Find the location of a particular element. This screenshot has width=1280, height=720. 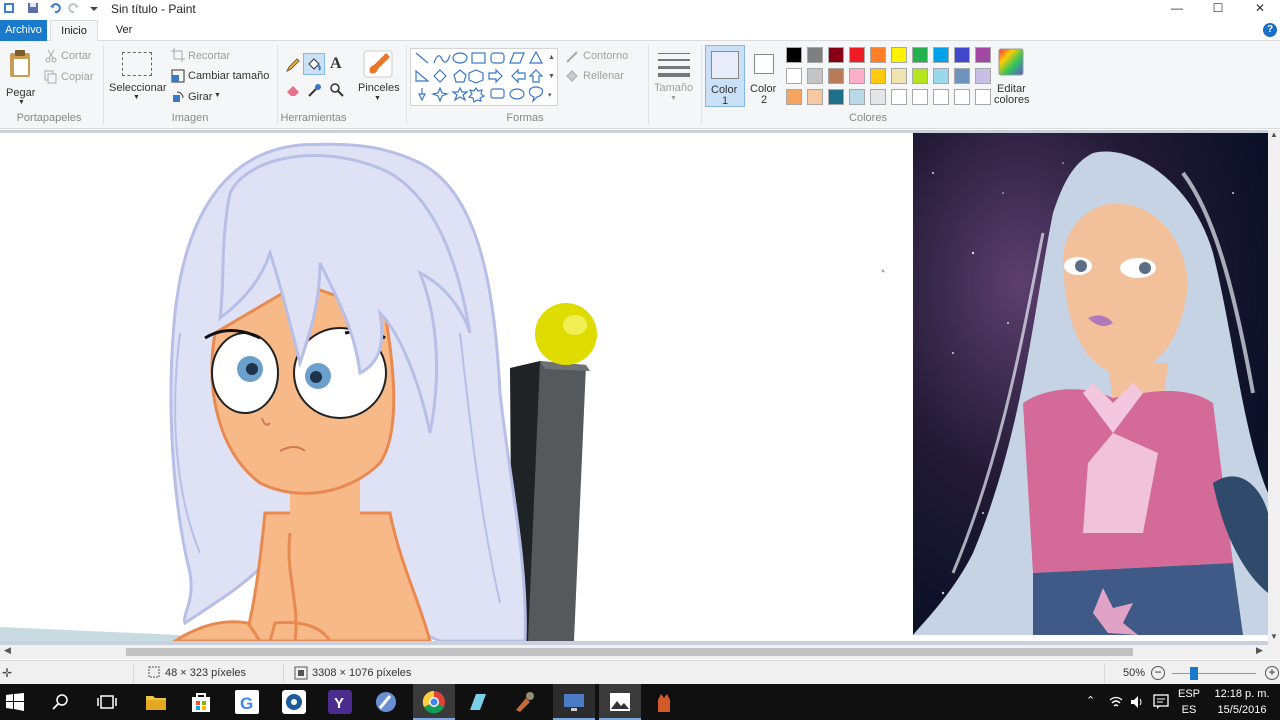

clock-date: 15/5/2016 is located at coordinates (1242, 710).